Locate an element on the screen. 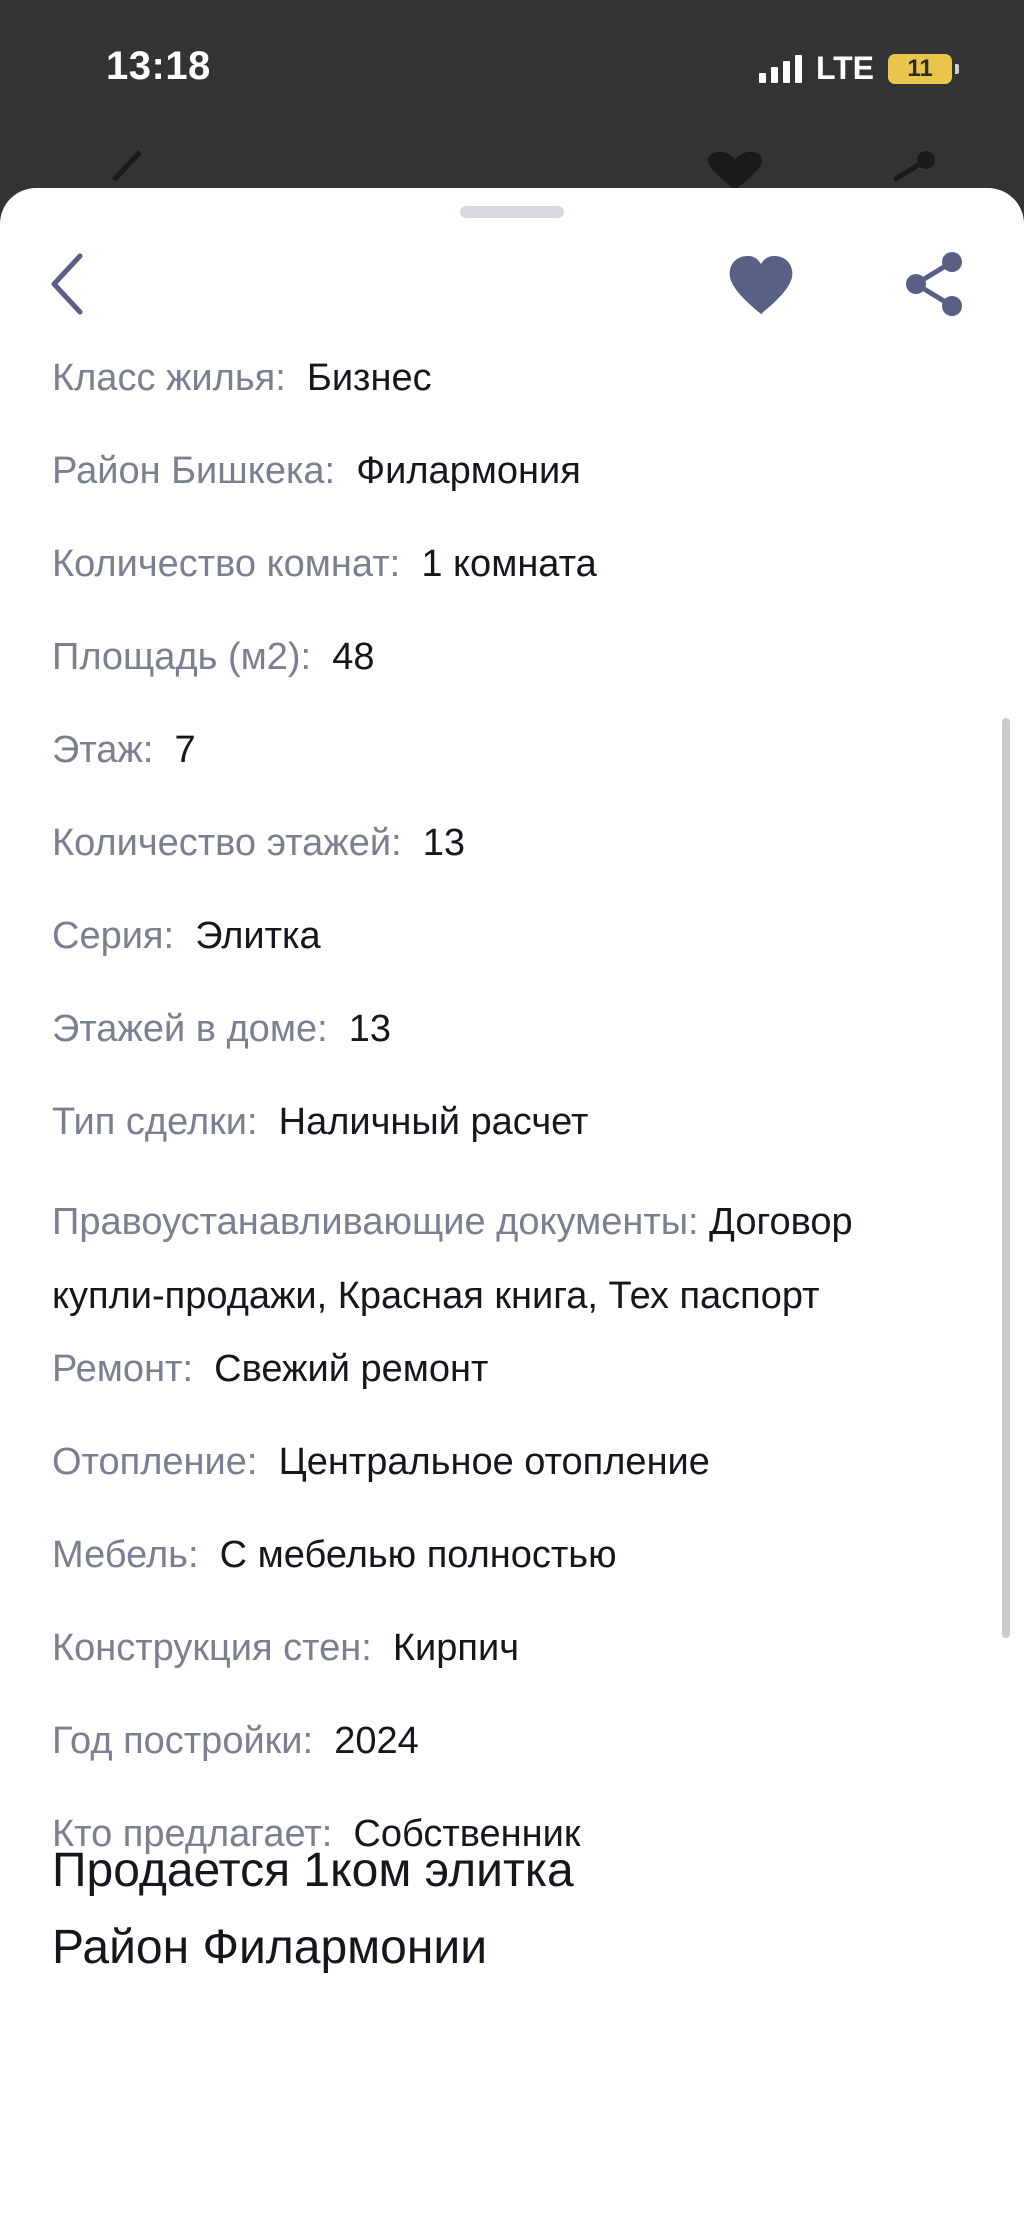 Image resolution: width=1024 pixels, height=2214 pixels. scrollbar is located at coordinates (1006, 1178).